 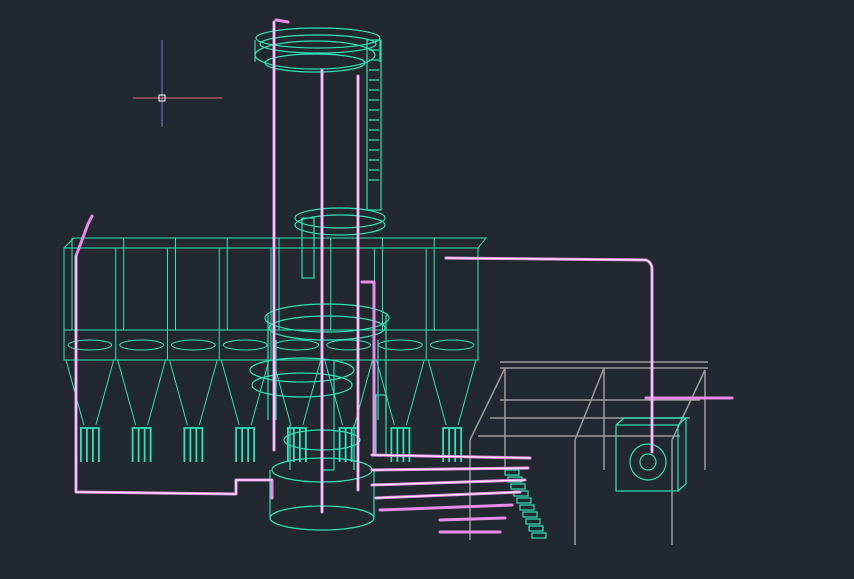 I want to click on crosshair-cursor-icon, so click(x=177, y=83).